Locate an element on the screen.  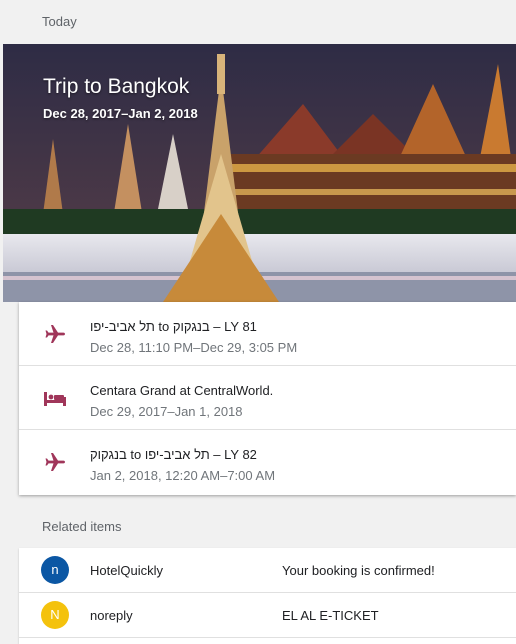
flight-times: Jan 2, 2018, 12:20 AM–7:00 AM is located at coordinates (183, 475).